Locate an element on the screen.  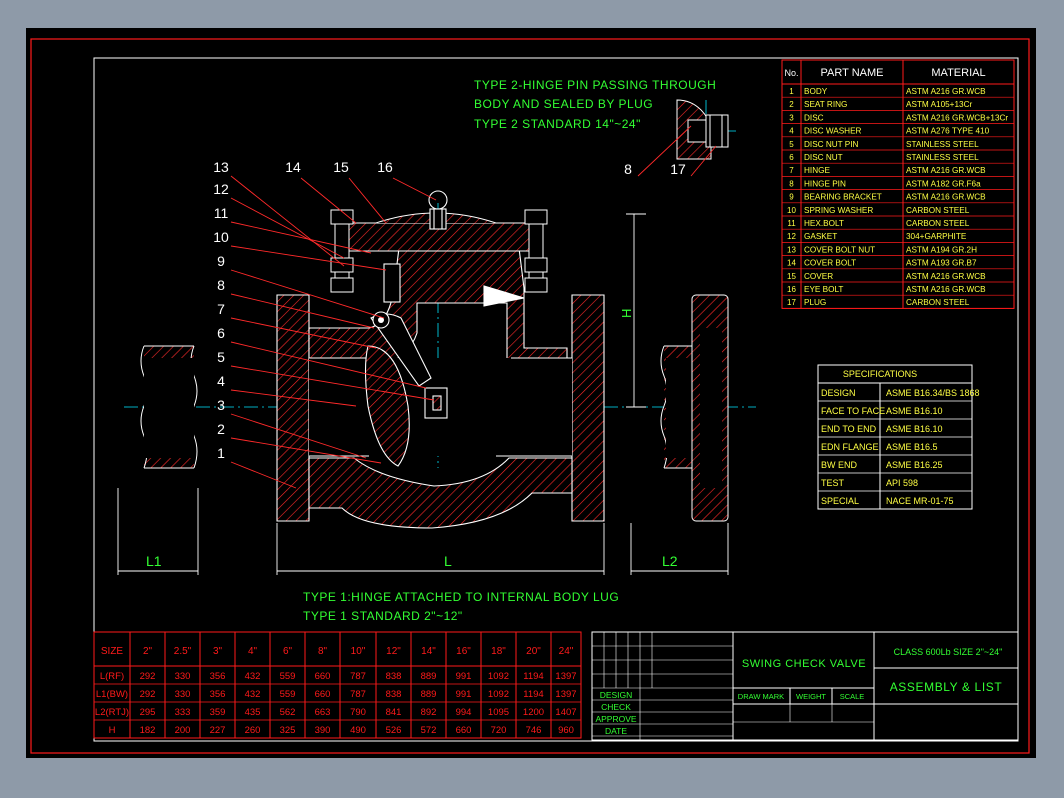
parts-list-cell: ASTM A182 GR.F6a is located at coordinates (943, 183).